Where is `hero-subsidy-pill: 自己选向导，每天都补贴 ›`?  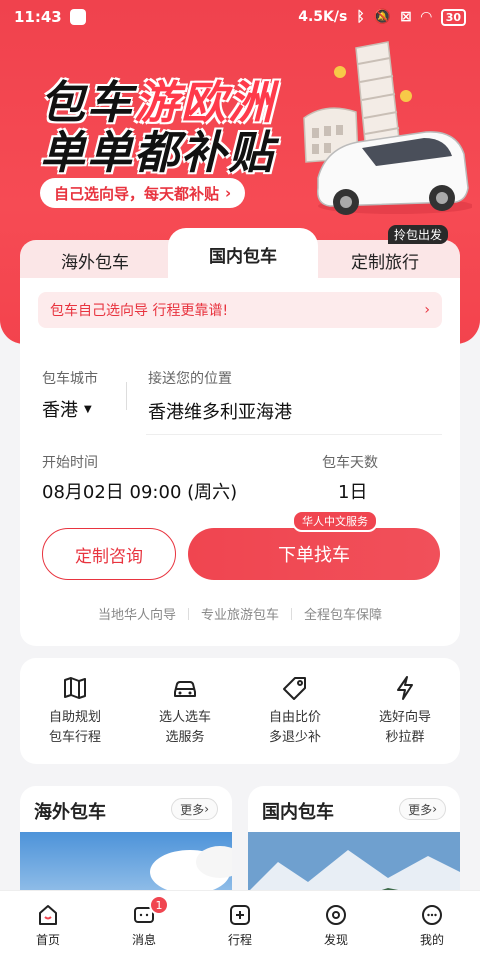 hero-subsidy-pill: 自己选向导，每天都补贴 › is located at coordinates (143, 193).